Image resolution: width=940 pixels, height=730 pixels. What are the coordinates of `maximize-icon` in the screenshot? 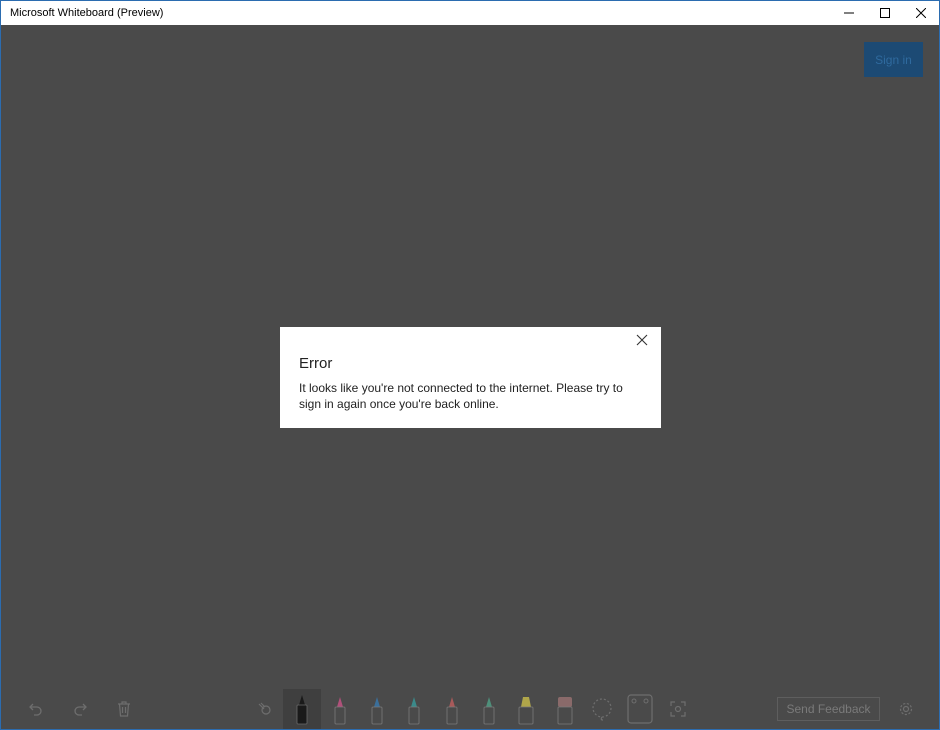 It's located at (885, 13).